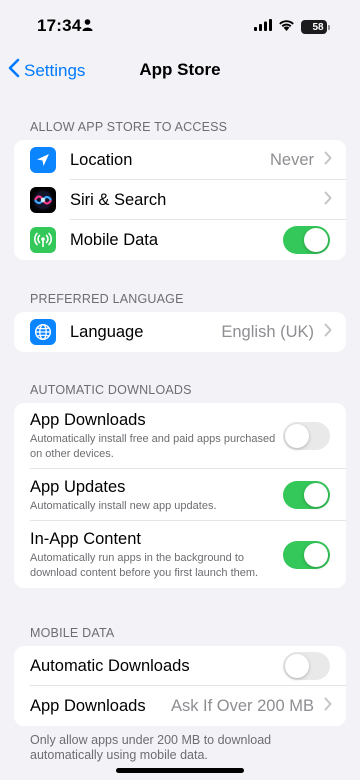 This screenshot has width=360, height=780. What do you see at coordinates (43, 240) in the screenshot?
I see `antenna-icon` at bounding box center [43, 240].